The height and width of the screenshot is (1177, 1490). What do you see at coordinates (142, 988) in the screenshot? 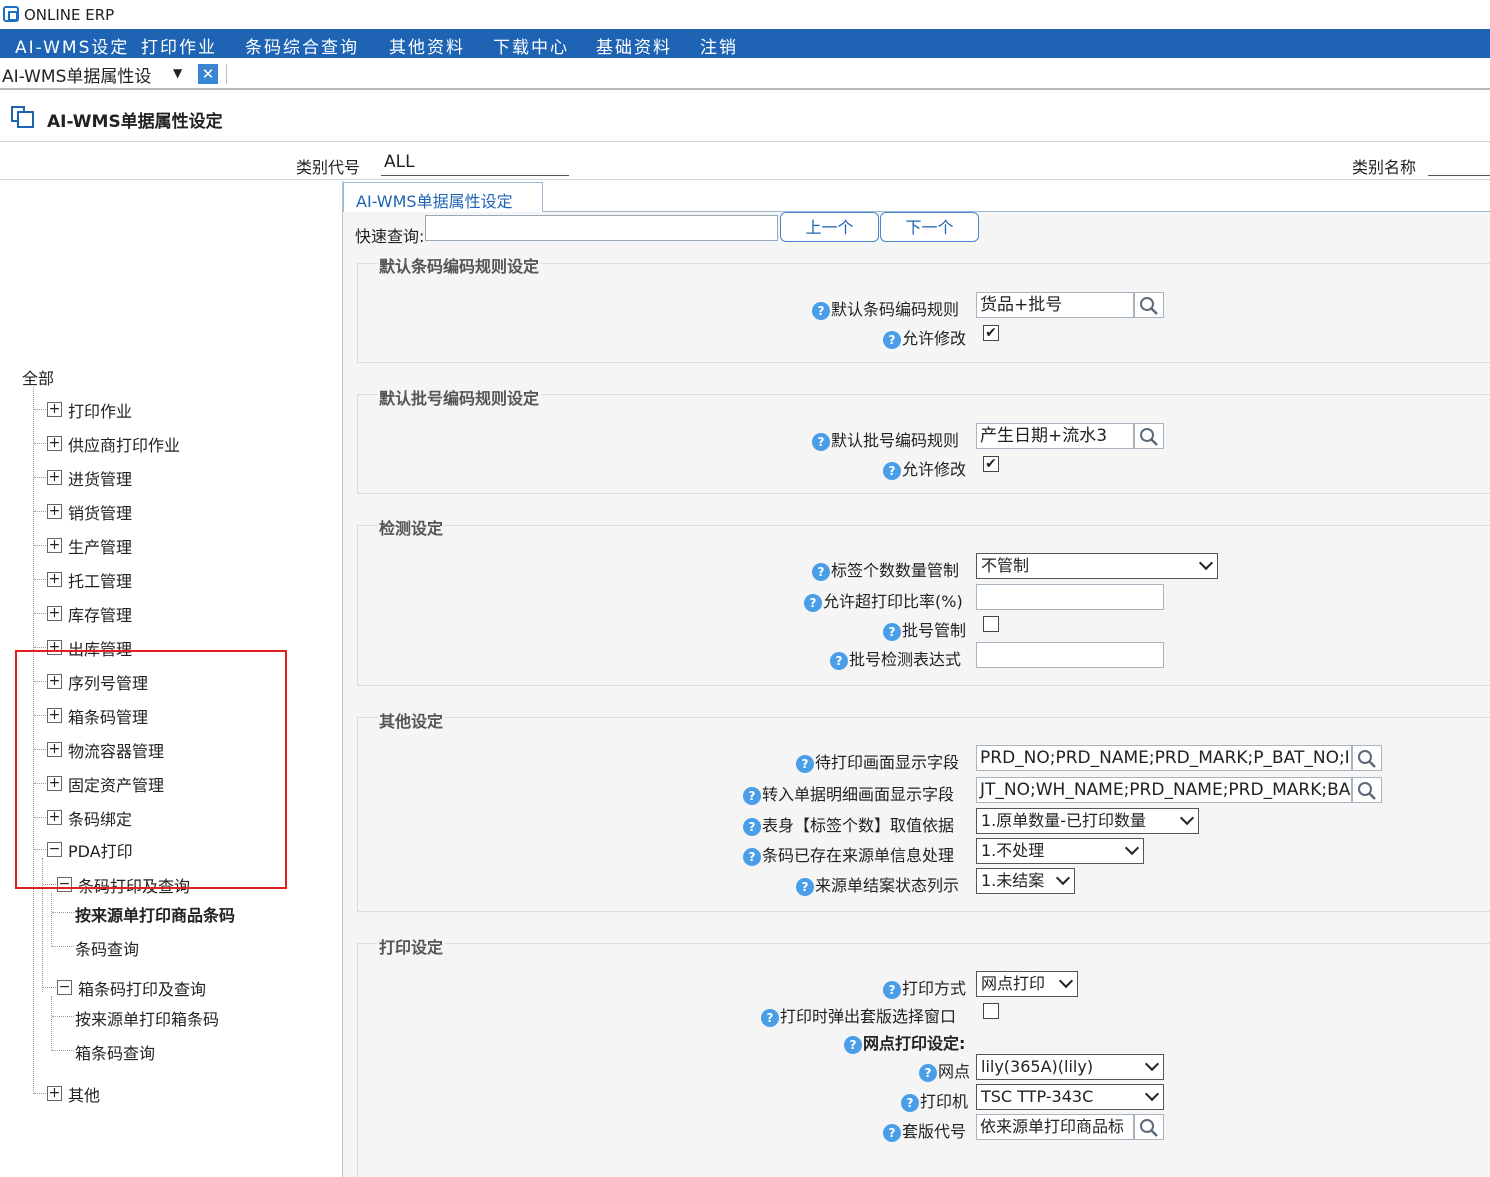
I see `tree-item-box-barcode-print-query: 箱条码打印及查询` at bounding box center [142, 988].